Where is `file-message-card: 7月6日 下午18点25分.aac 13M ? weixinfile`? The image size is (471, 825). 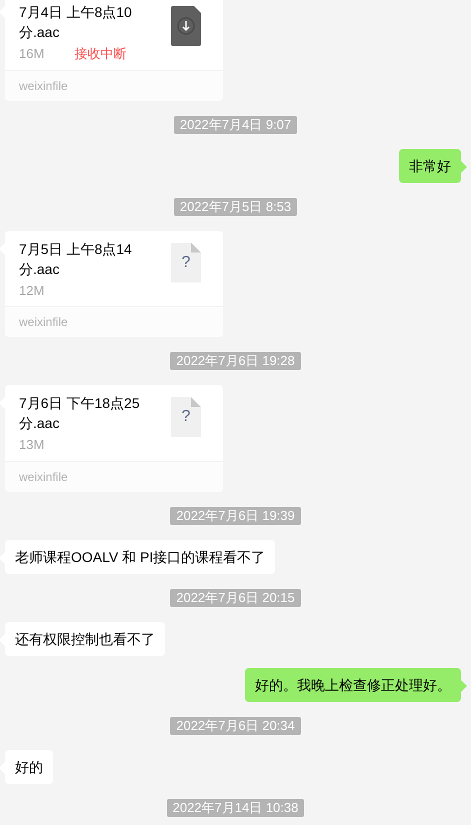
file-message-card: 7月6日 下午18点25分.aac 13M ? weixinfile is located at coordinates (114, 438).